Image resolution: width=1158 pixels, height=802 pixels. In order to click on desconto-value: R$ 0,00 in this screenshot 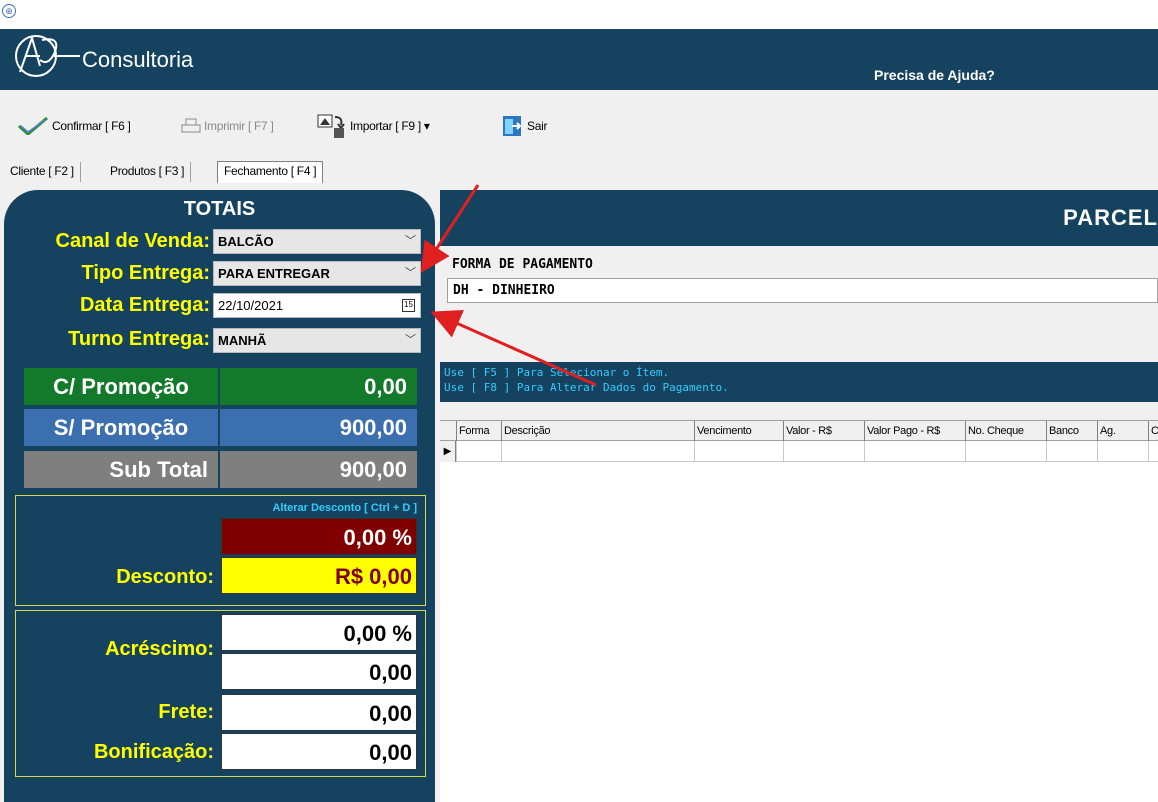, I will do `click(319, 575)`.